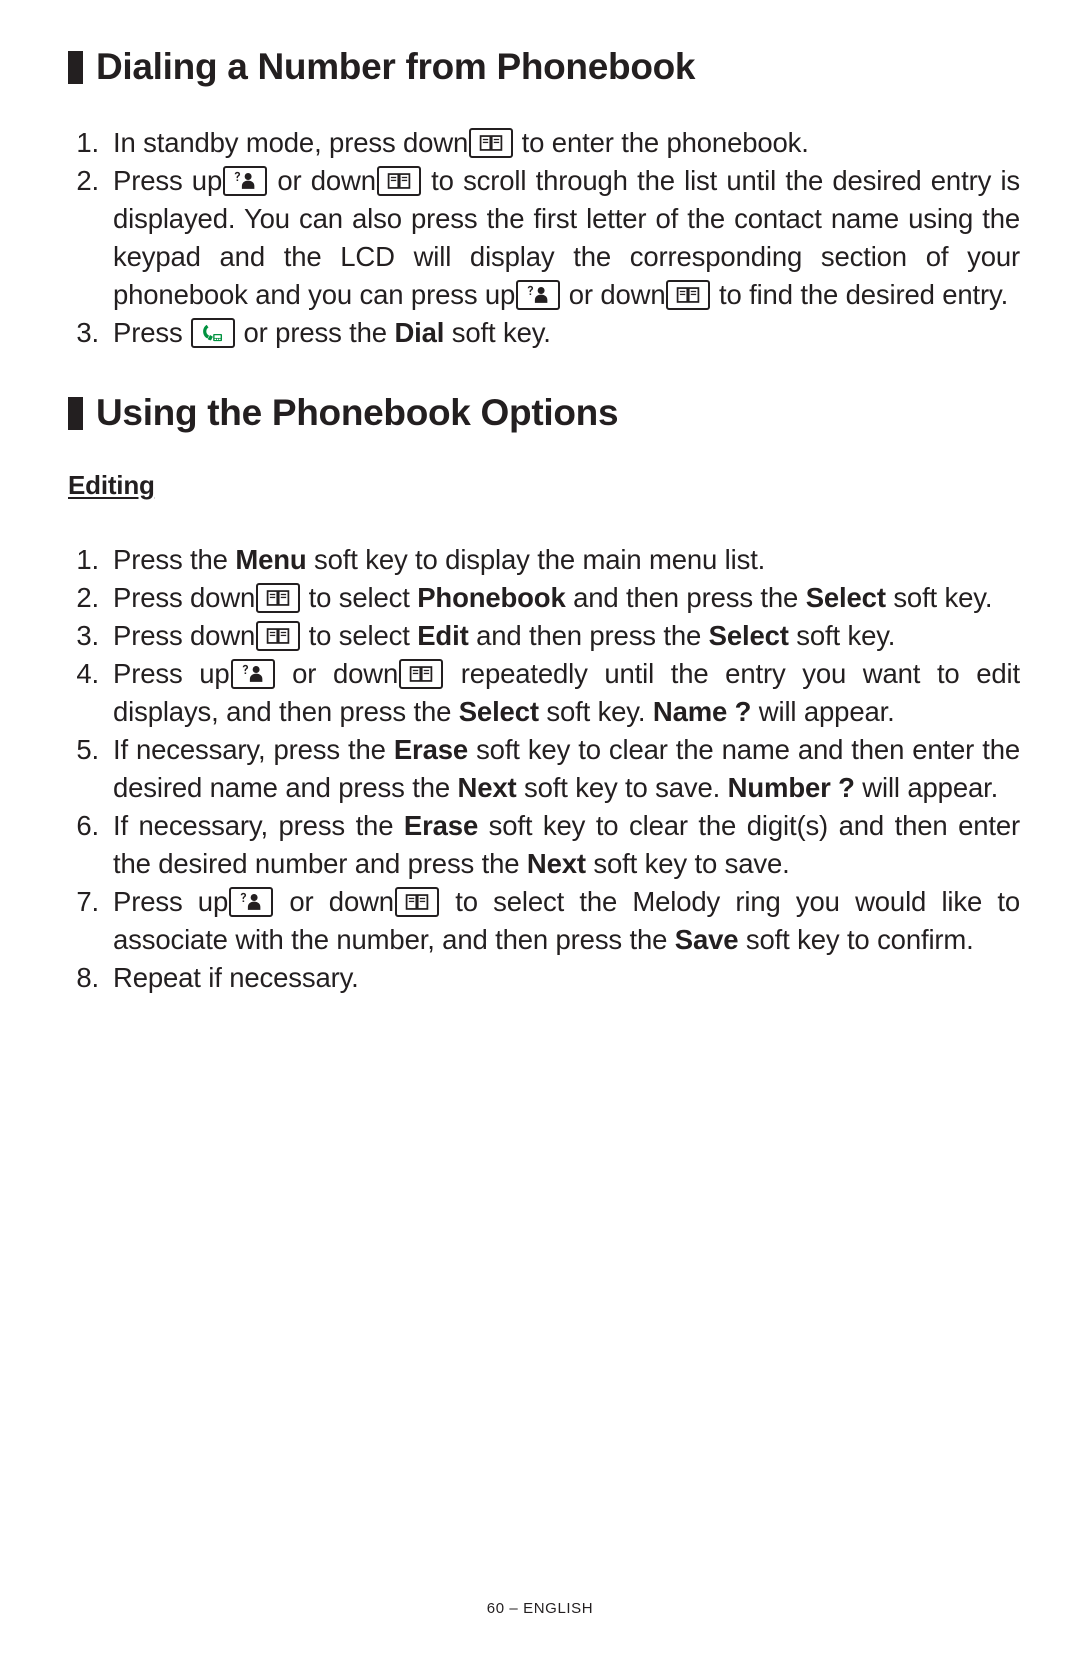 This screenshot has width=1080, height=1669. Describe the element at coordinates (87, 825) in the screenshot. I see `list-item-number: 6.` at that location.